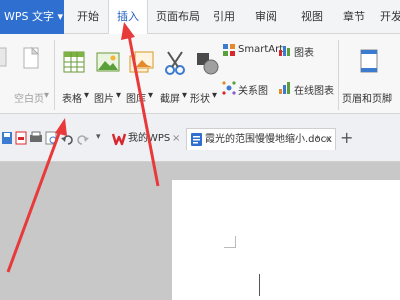 The image size is (400, 300). Describe the element at coordinates (354, 17) in the screenshot. I see `tab-section: 章节` at that location.